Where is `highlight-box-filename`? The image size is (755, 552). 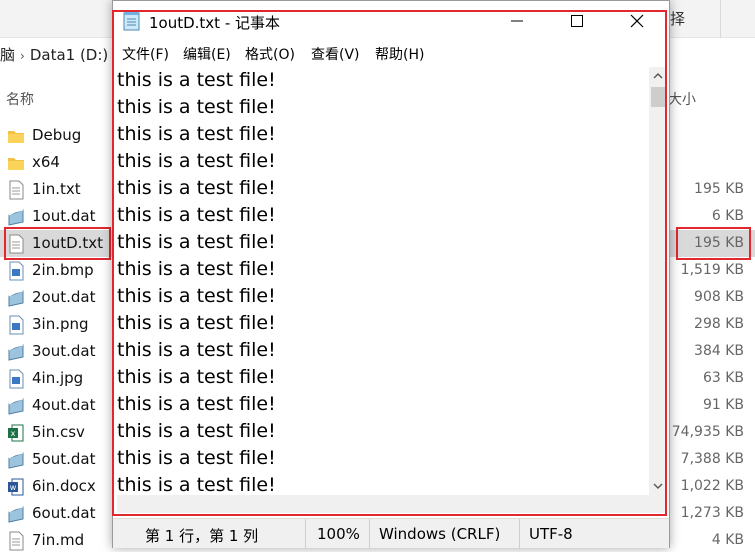 highlight-box-filename is located at coordinates (57, 243).